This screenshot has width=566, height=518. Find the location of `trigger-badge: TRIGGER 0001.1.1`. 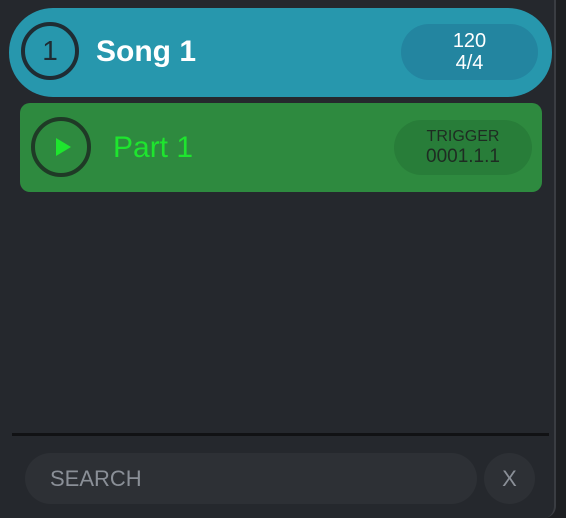

trigger-badge: TRIGGER 0001.1.1 is located at coordinates (463, 147).